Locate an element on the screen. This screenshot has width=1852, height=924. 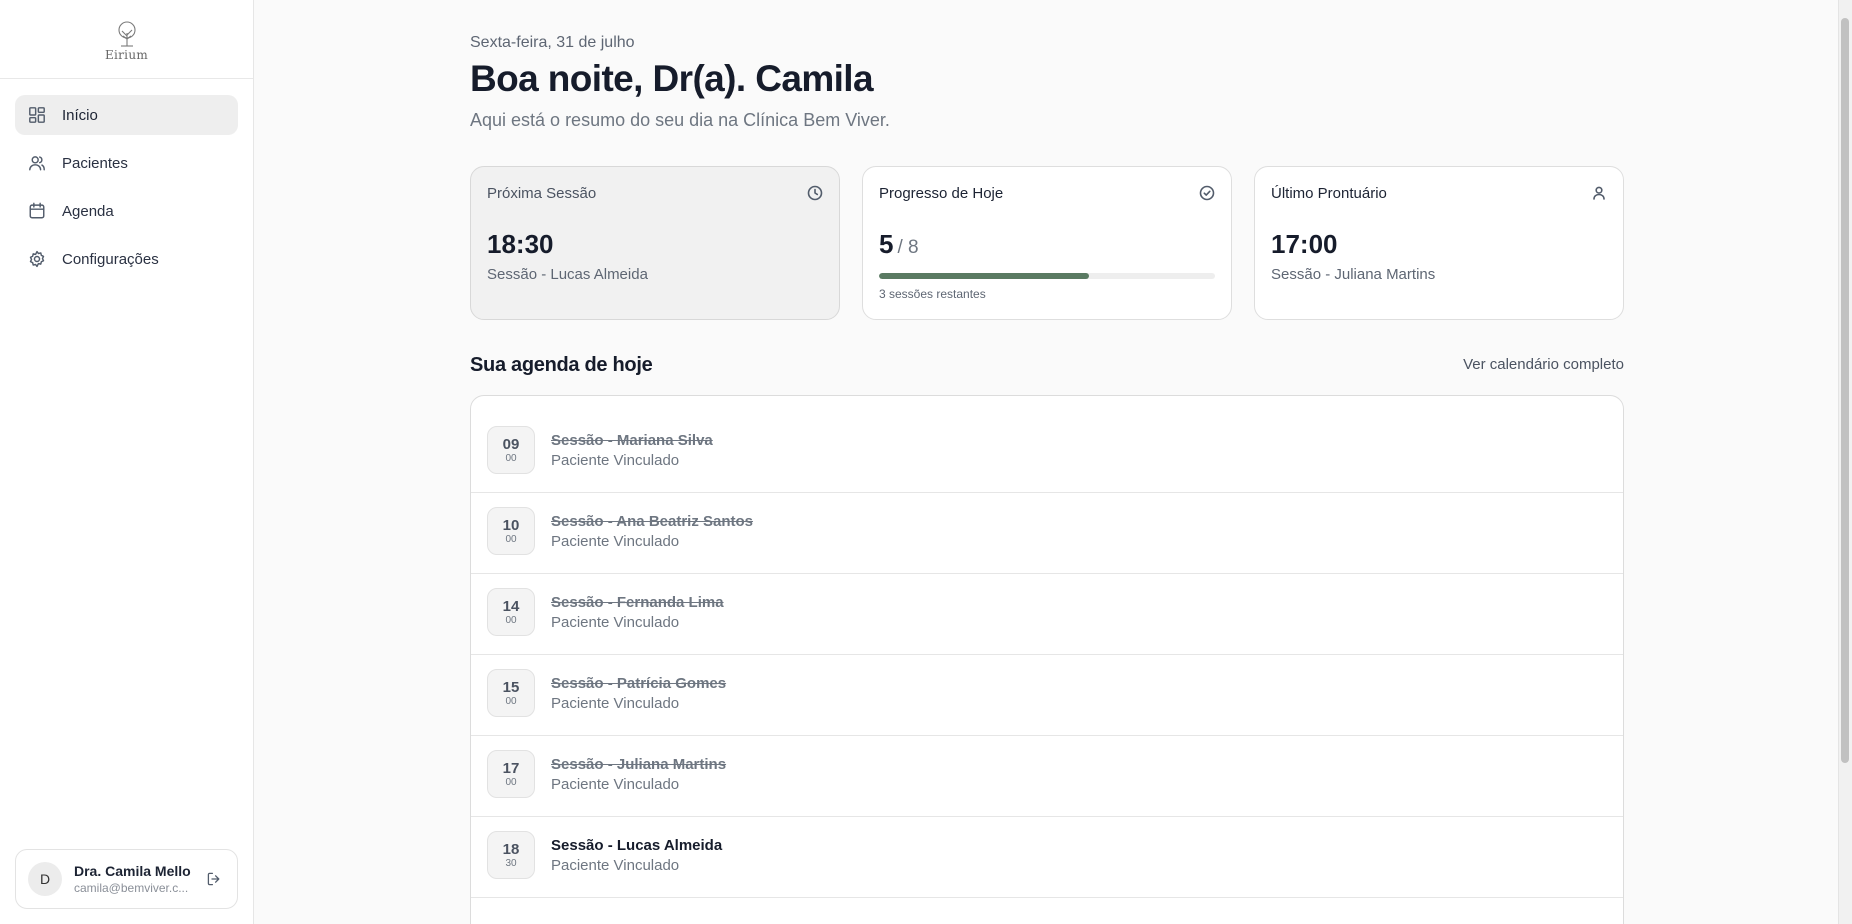
session-title: Sessão - Ana Beatriz Santos is located at coordinates (652, 521).